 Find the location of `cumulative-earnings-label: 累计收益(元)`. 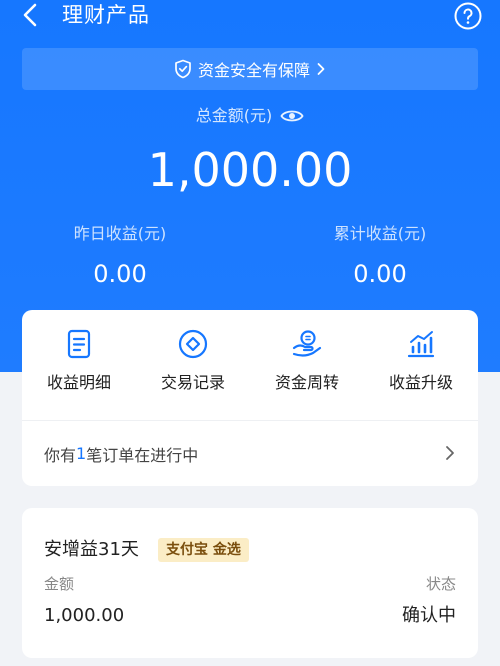

cumulative-earnings-label: 累计收益(元) is located at coordinates (380, 233).